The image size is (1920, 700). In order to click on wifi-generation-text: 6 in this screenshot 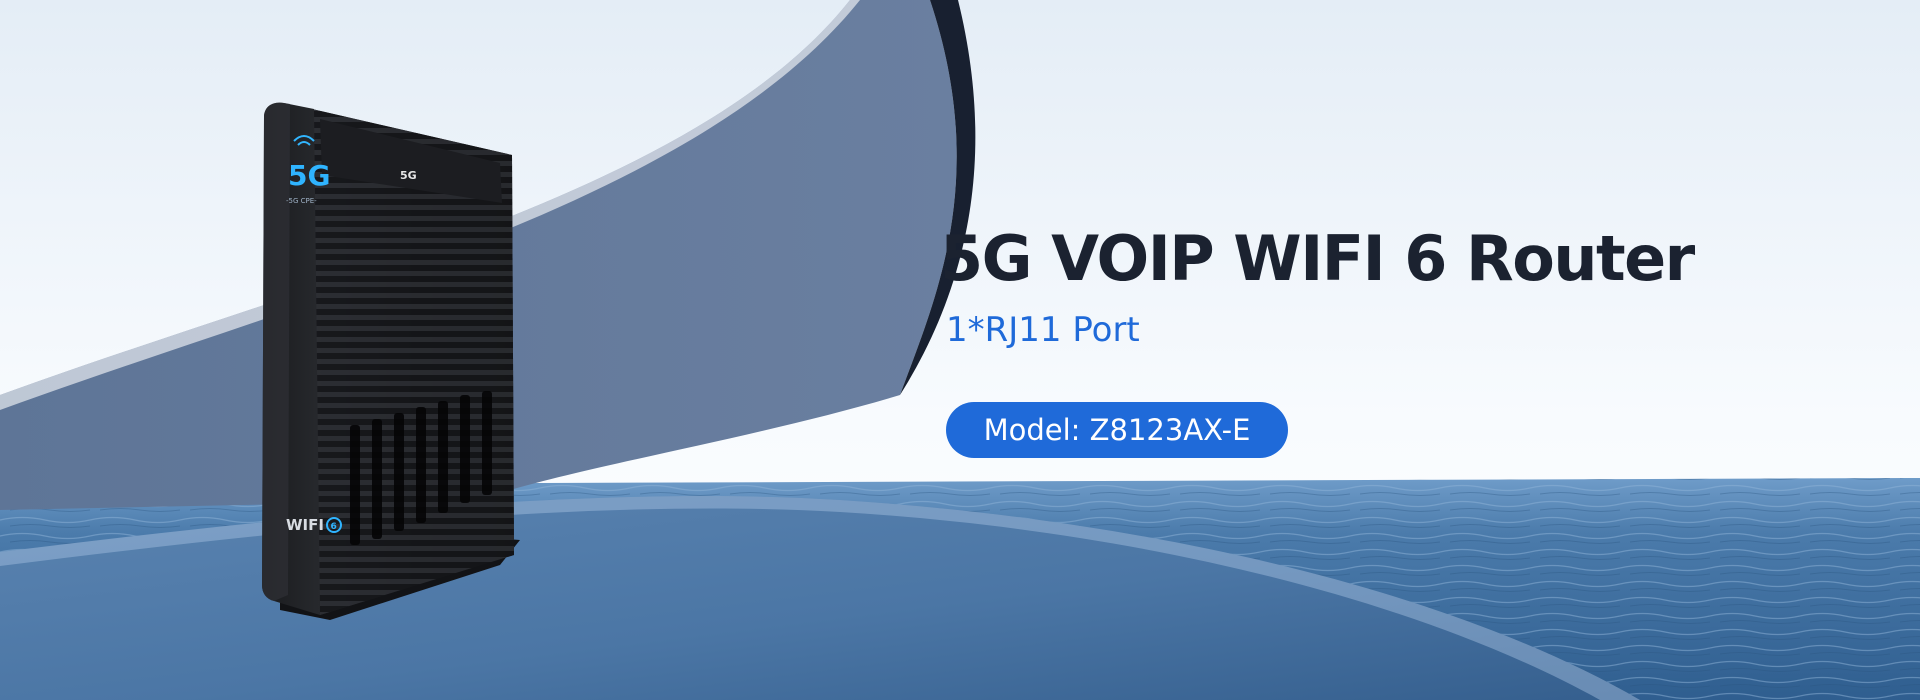, I will do `click(334, 527)`.